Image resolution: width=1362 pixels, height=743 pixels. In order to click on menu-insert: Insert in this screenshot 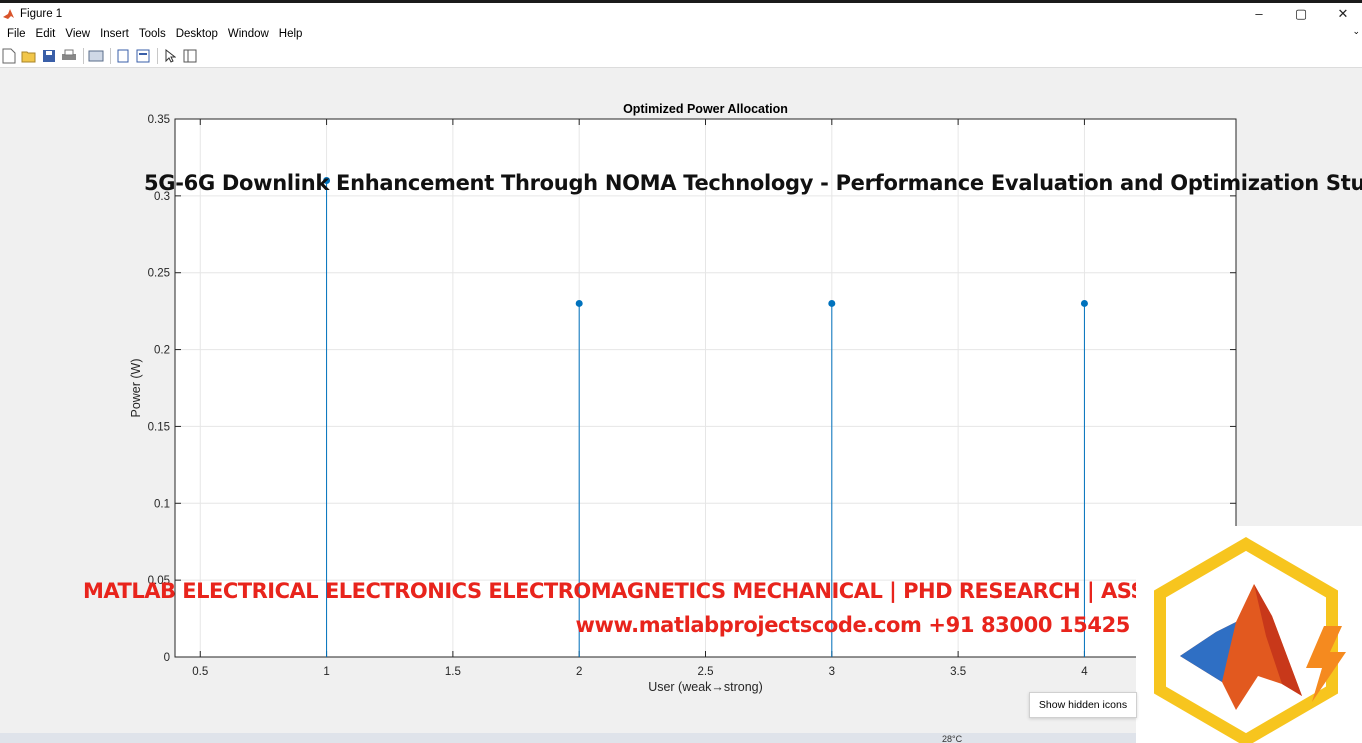, I will do `click(114, 34)`.